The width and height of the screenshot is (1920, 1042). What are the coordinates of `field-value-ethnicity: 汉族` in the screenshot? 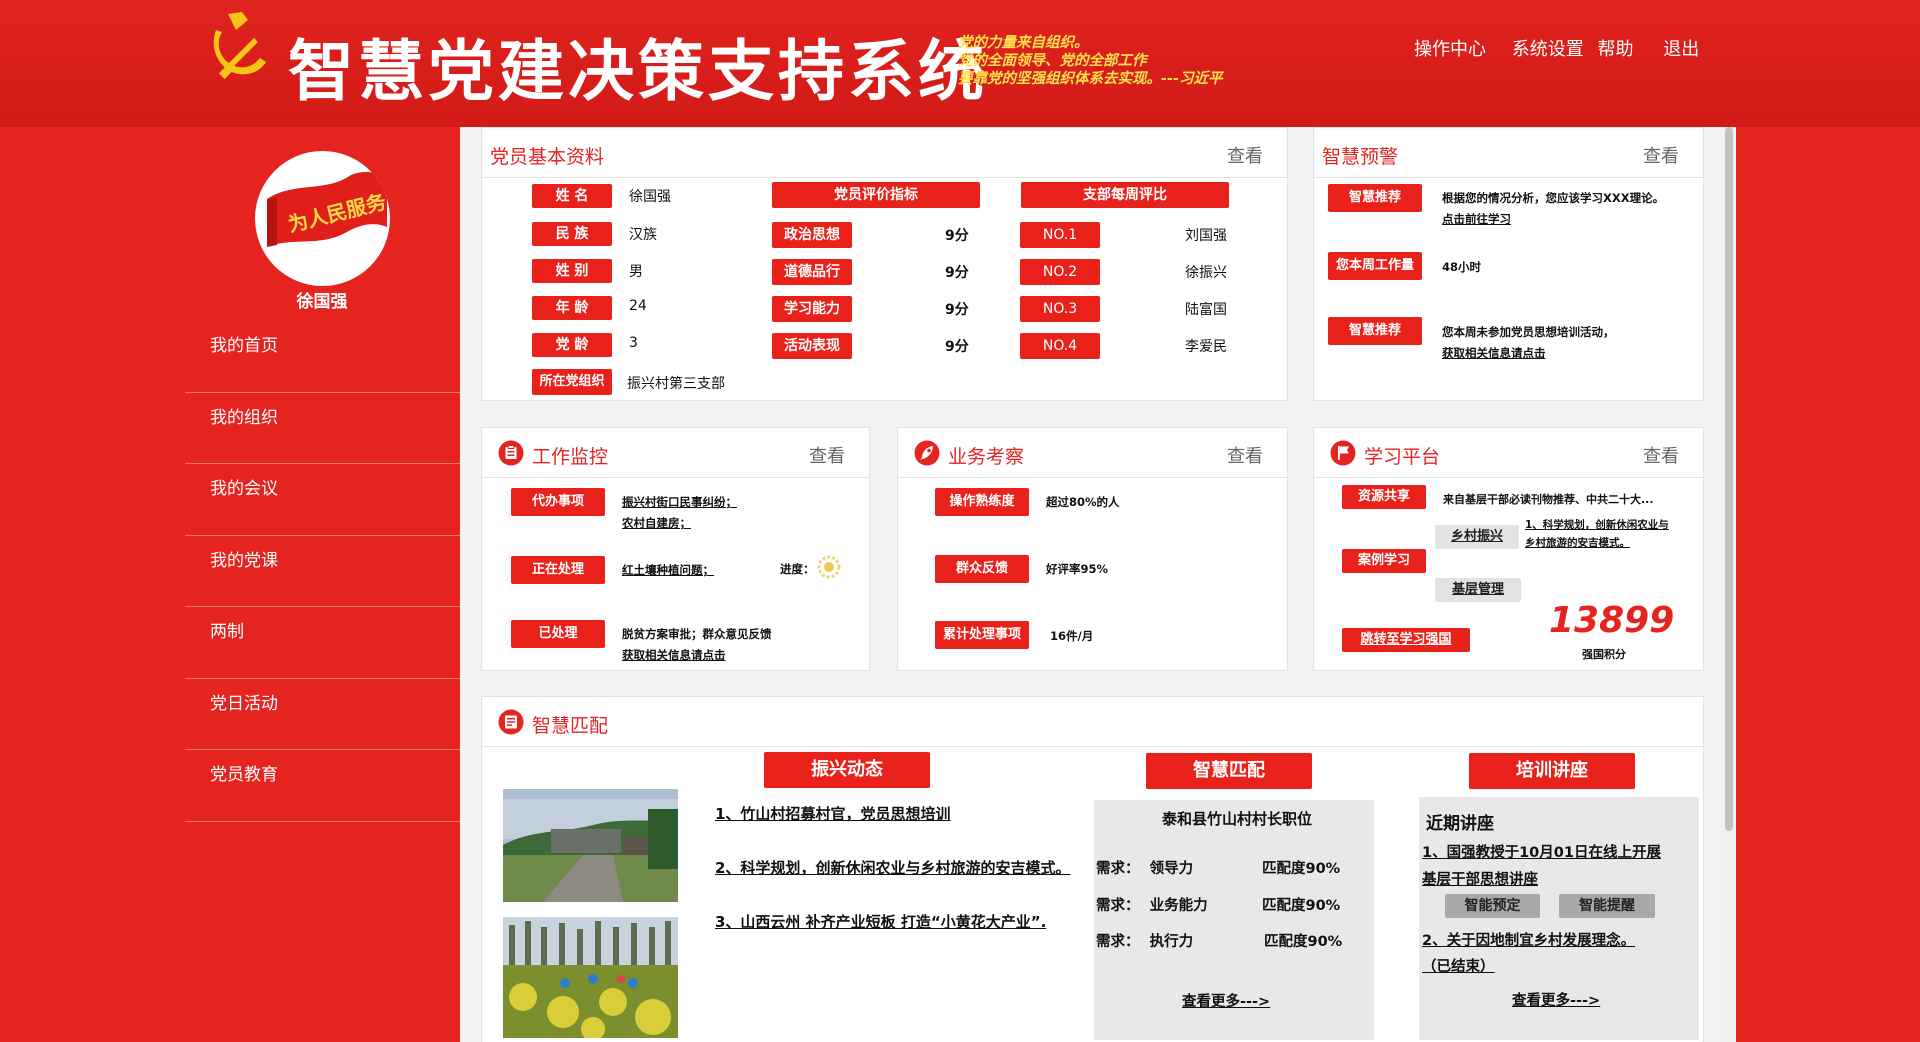 It's located at (643, 235).